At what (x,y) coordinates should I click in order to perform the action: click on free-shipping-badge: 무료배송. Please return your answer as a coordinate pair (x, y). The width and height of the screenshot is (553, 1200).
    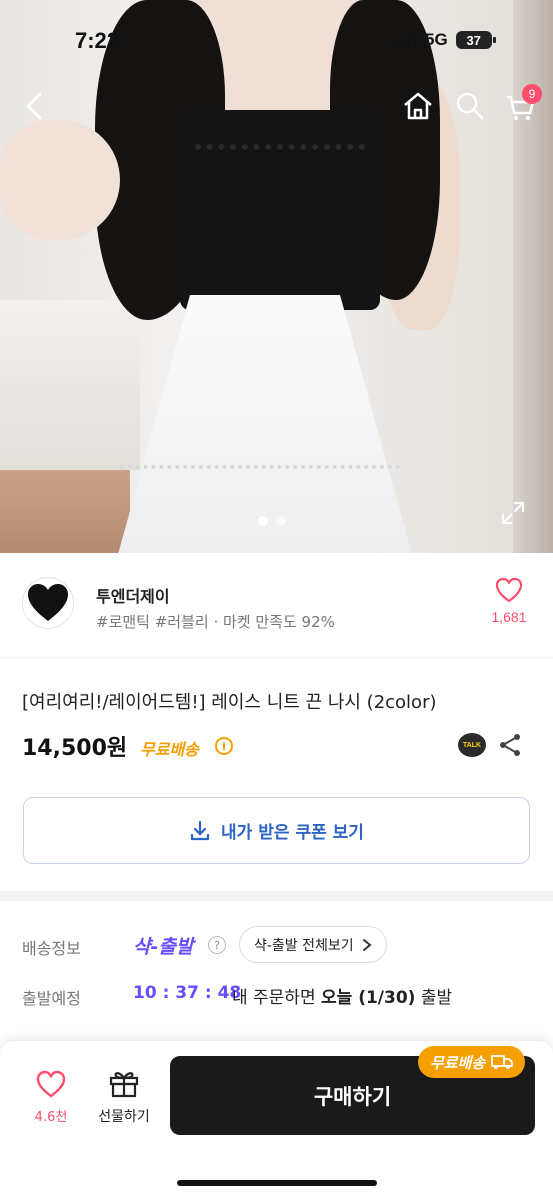
    Looking at the image, I should click on (472, 1062).